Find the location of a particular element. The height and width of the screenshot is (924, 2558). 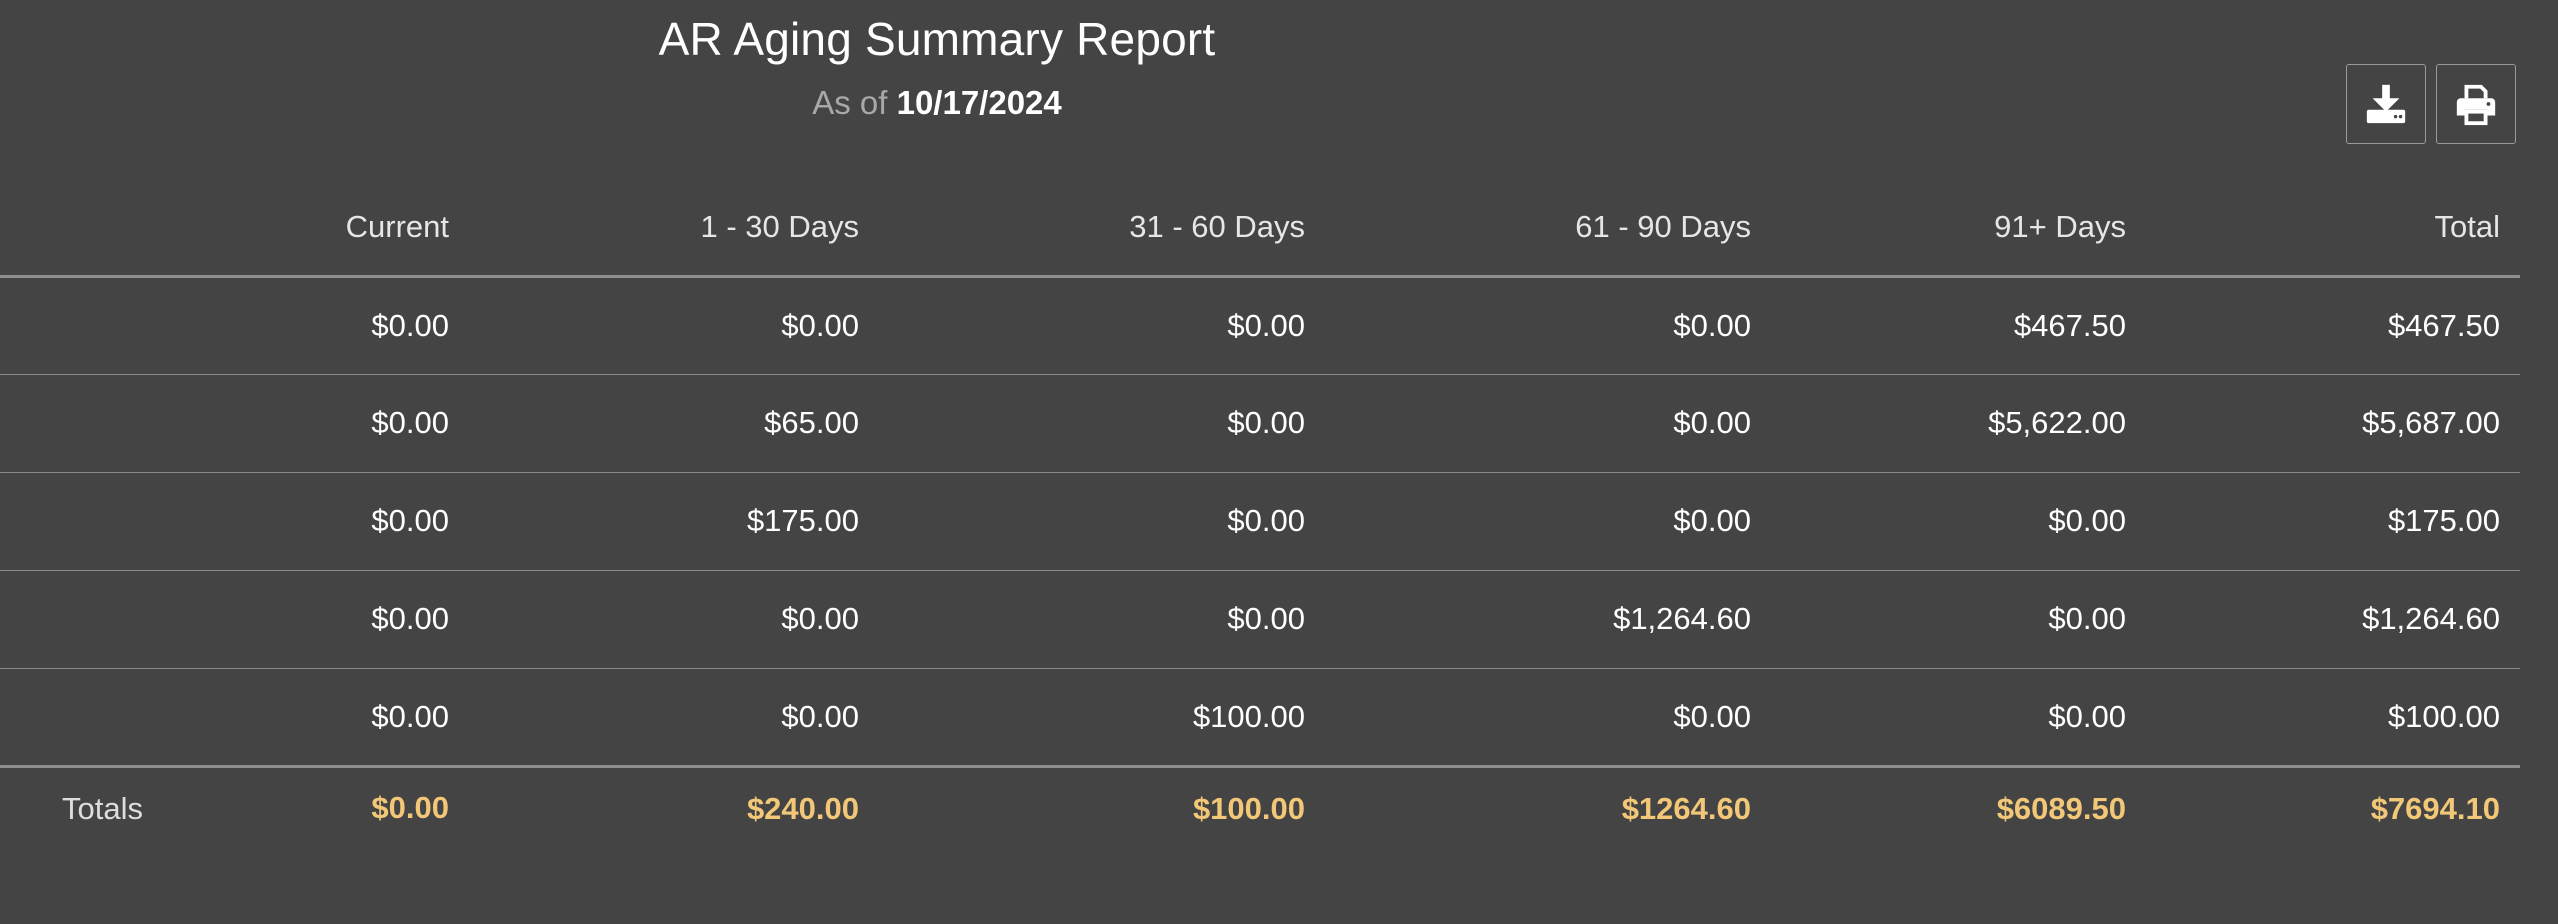

column-header-91-plus-days: 91+ Days is located at coordinates (1938, 229).